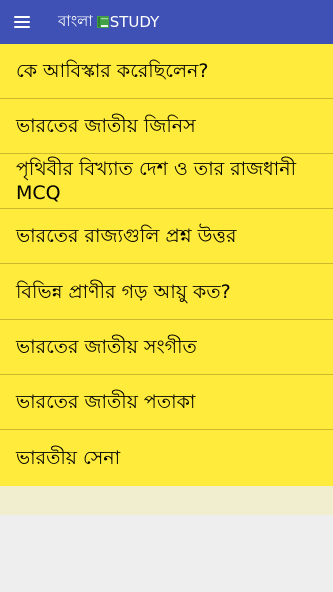  What do you see at coordinates (68, 458) in the screenshot?
I see `list-item-label: ভারতীয় সেনা` at bounding box center [68, 458].